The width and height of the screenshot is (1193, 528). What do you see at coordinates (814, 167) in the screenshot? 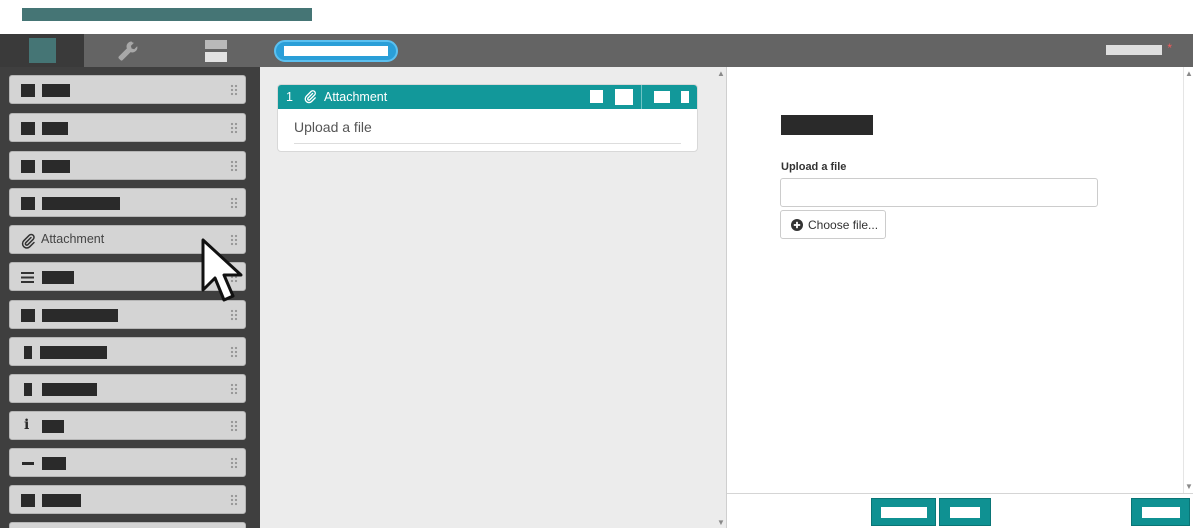
I see `upload-label: Upload a file` at bounding box center [814, 167].